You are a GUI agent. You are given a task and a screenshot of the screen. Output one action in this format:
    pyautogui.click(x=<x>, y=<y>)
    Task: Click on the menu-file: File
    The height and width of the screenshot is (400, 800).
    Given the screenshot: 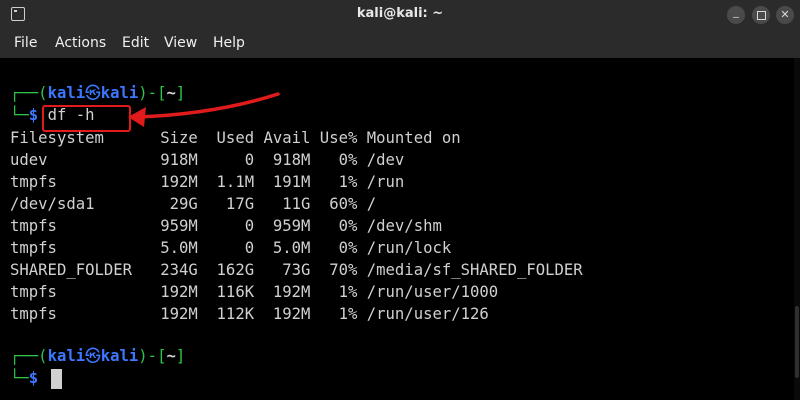 What is the action you would take?
    pyautogui.click(x=25, y=43)
    